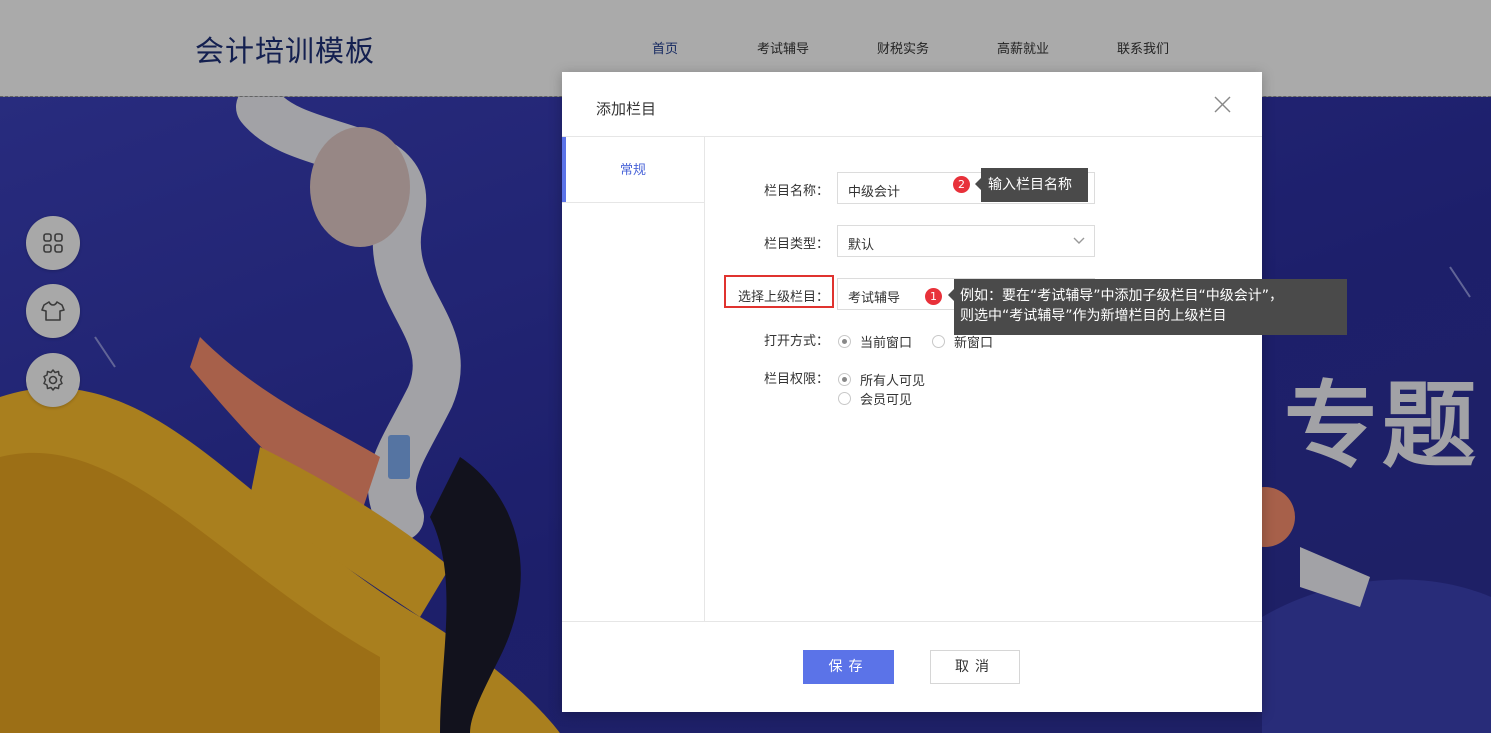 This screenshot has height=733, width=1491. I want to click on tab-general: 常规, so click(633, 170).